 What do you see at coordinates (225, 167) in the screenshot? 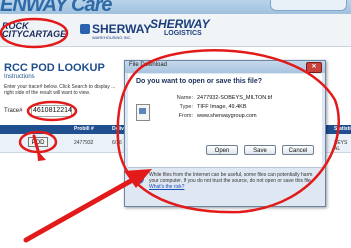
I see `dialog-separator` at bounding box center [225, 167].